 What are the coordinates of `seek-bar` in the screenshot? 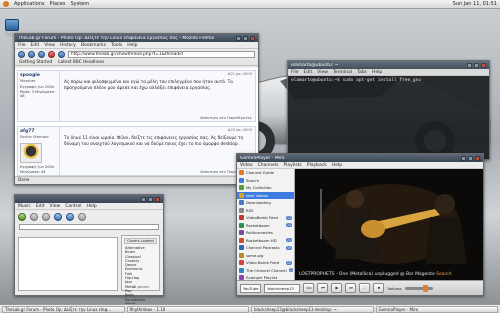 It's located at (89, 227).